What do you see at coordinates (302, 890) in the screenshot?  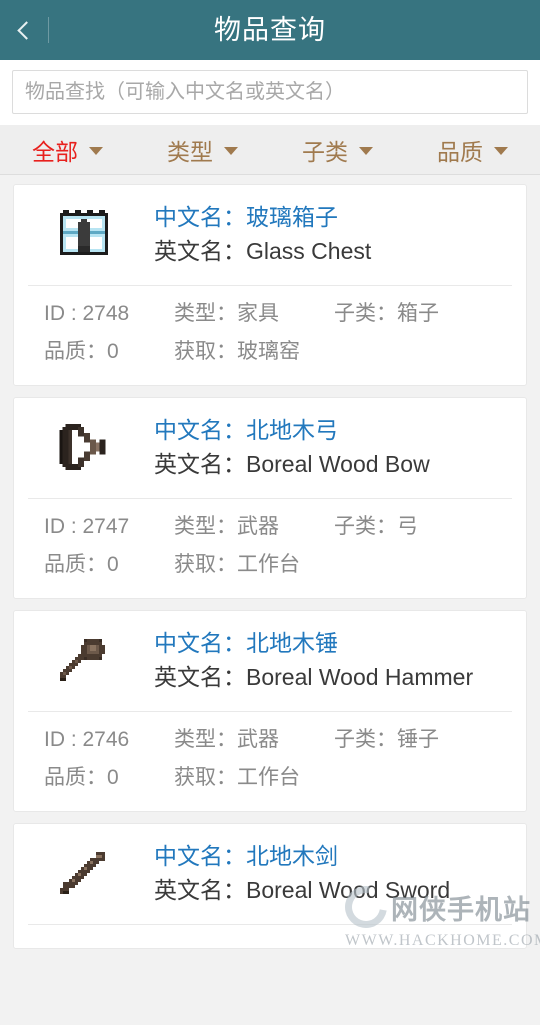 I see `item-en-name: 英文名：Boreal Wood Sword` at bounding box center [302, 890].